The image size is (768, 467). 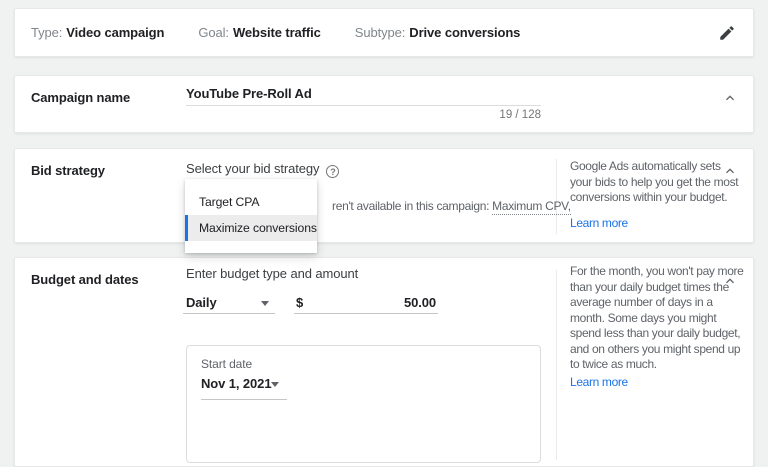 What do you see at coordinates (333, 171) in the screenshot?
I see `question-mark-circle-icon: ?` at bounding box center [333, 171].